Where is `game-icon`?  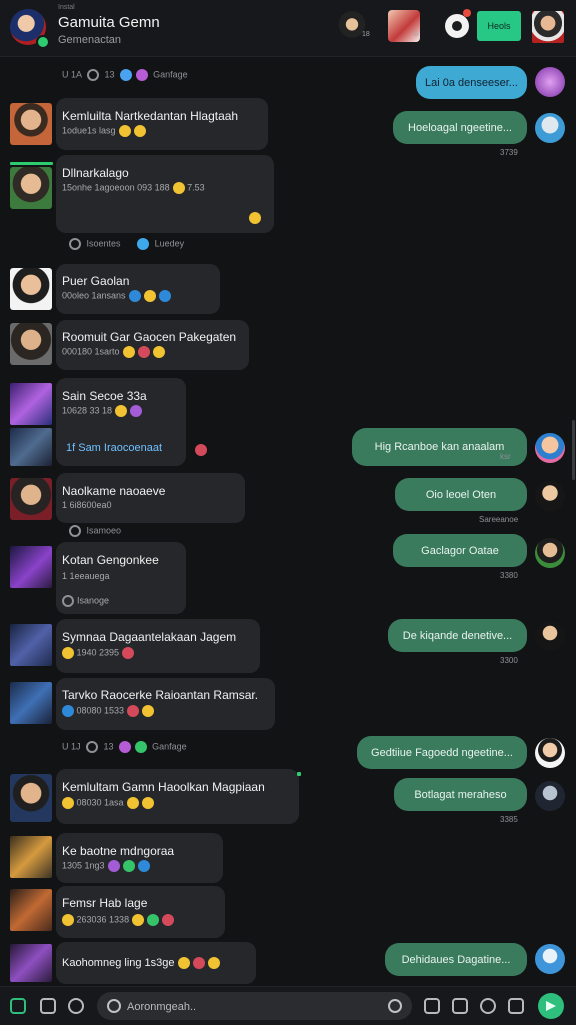 game-icon is located at coordinates (18, 1006).